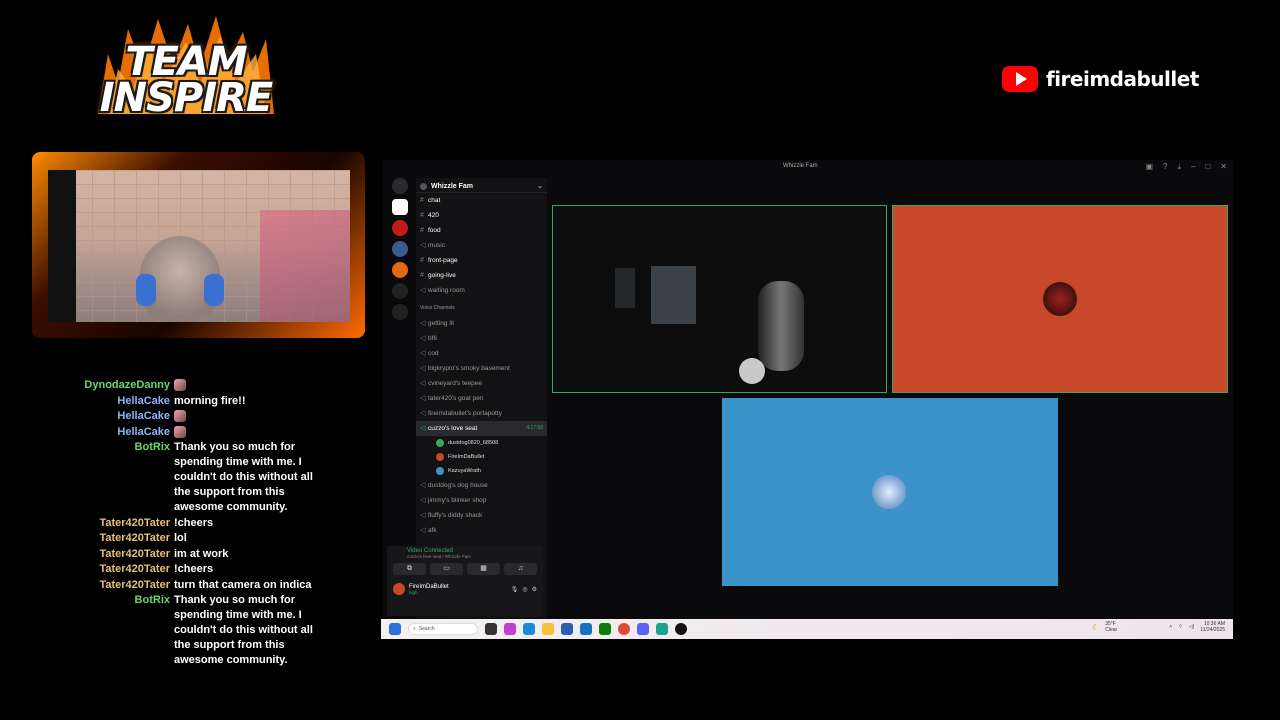 The image size is (1280, 720). I want to click on system-tray: ☾ 35°F Clear ˄ ⌔ ◁) 10:36 AM 11/24/2025, so click(1158, 627).